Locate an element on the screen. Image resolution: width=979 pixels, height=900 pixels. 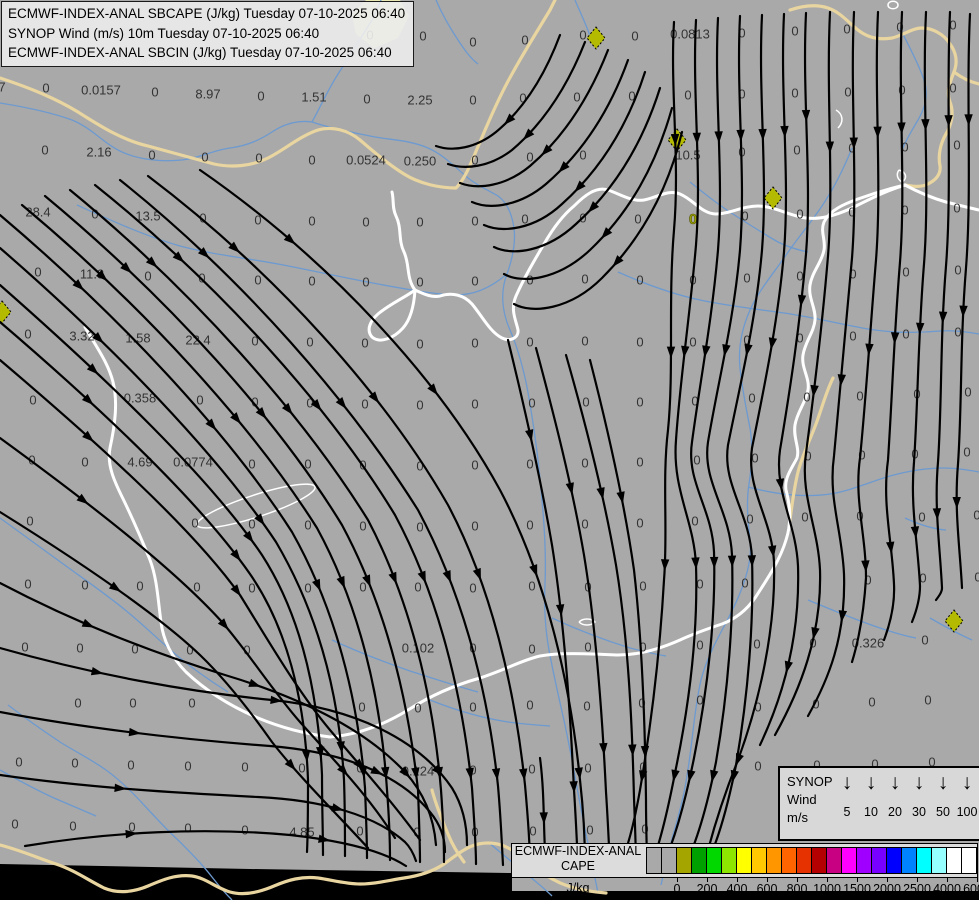
wind-speed-value: 5 is located at coordinates (847, 812).